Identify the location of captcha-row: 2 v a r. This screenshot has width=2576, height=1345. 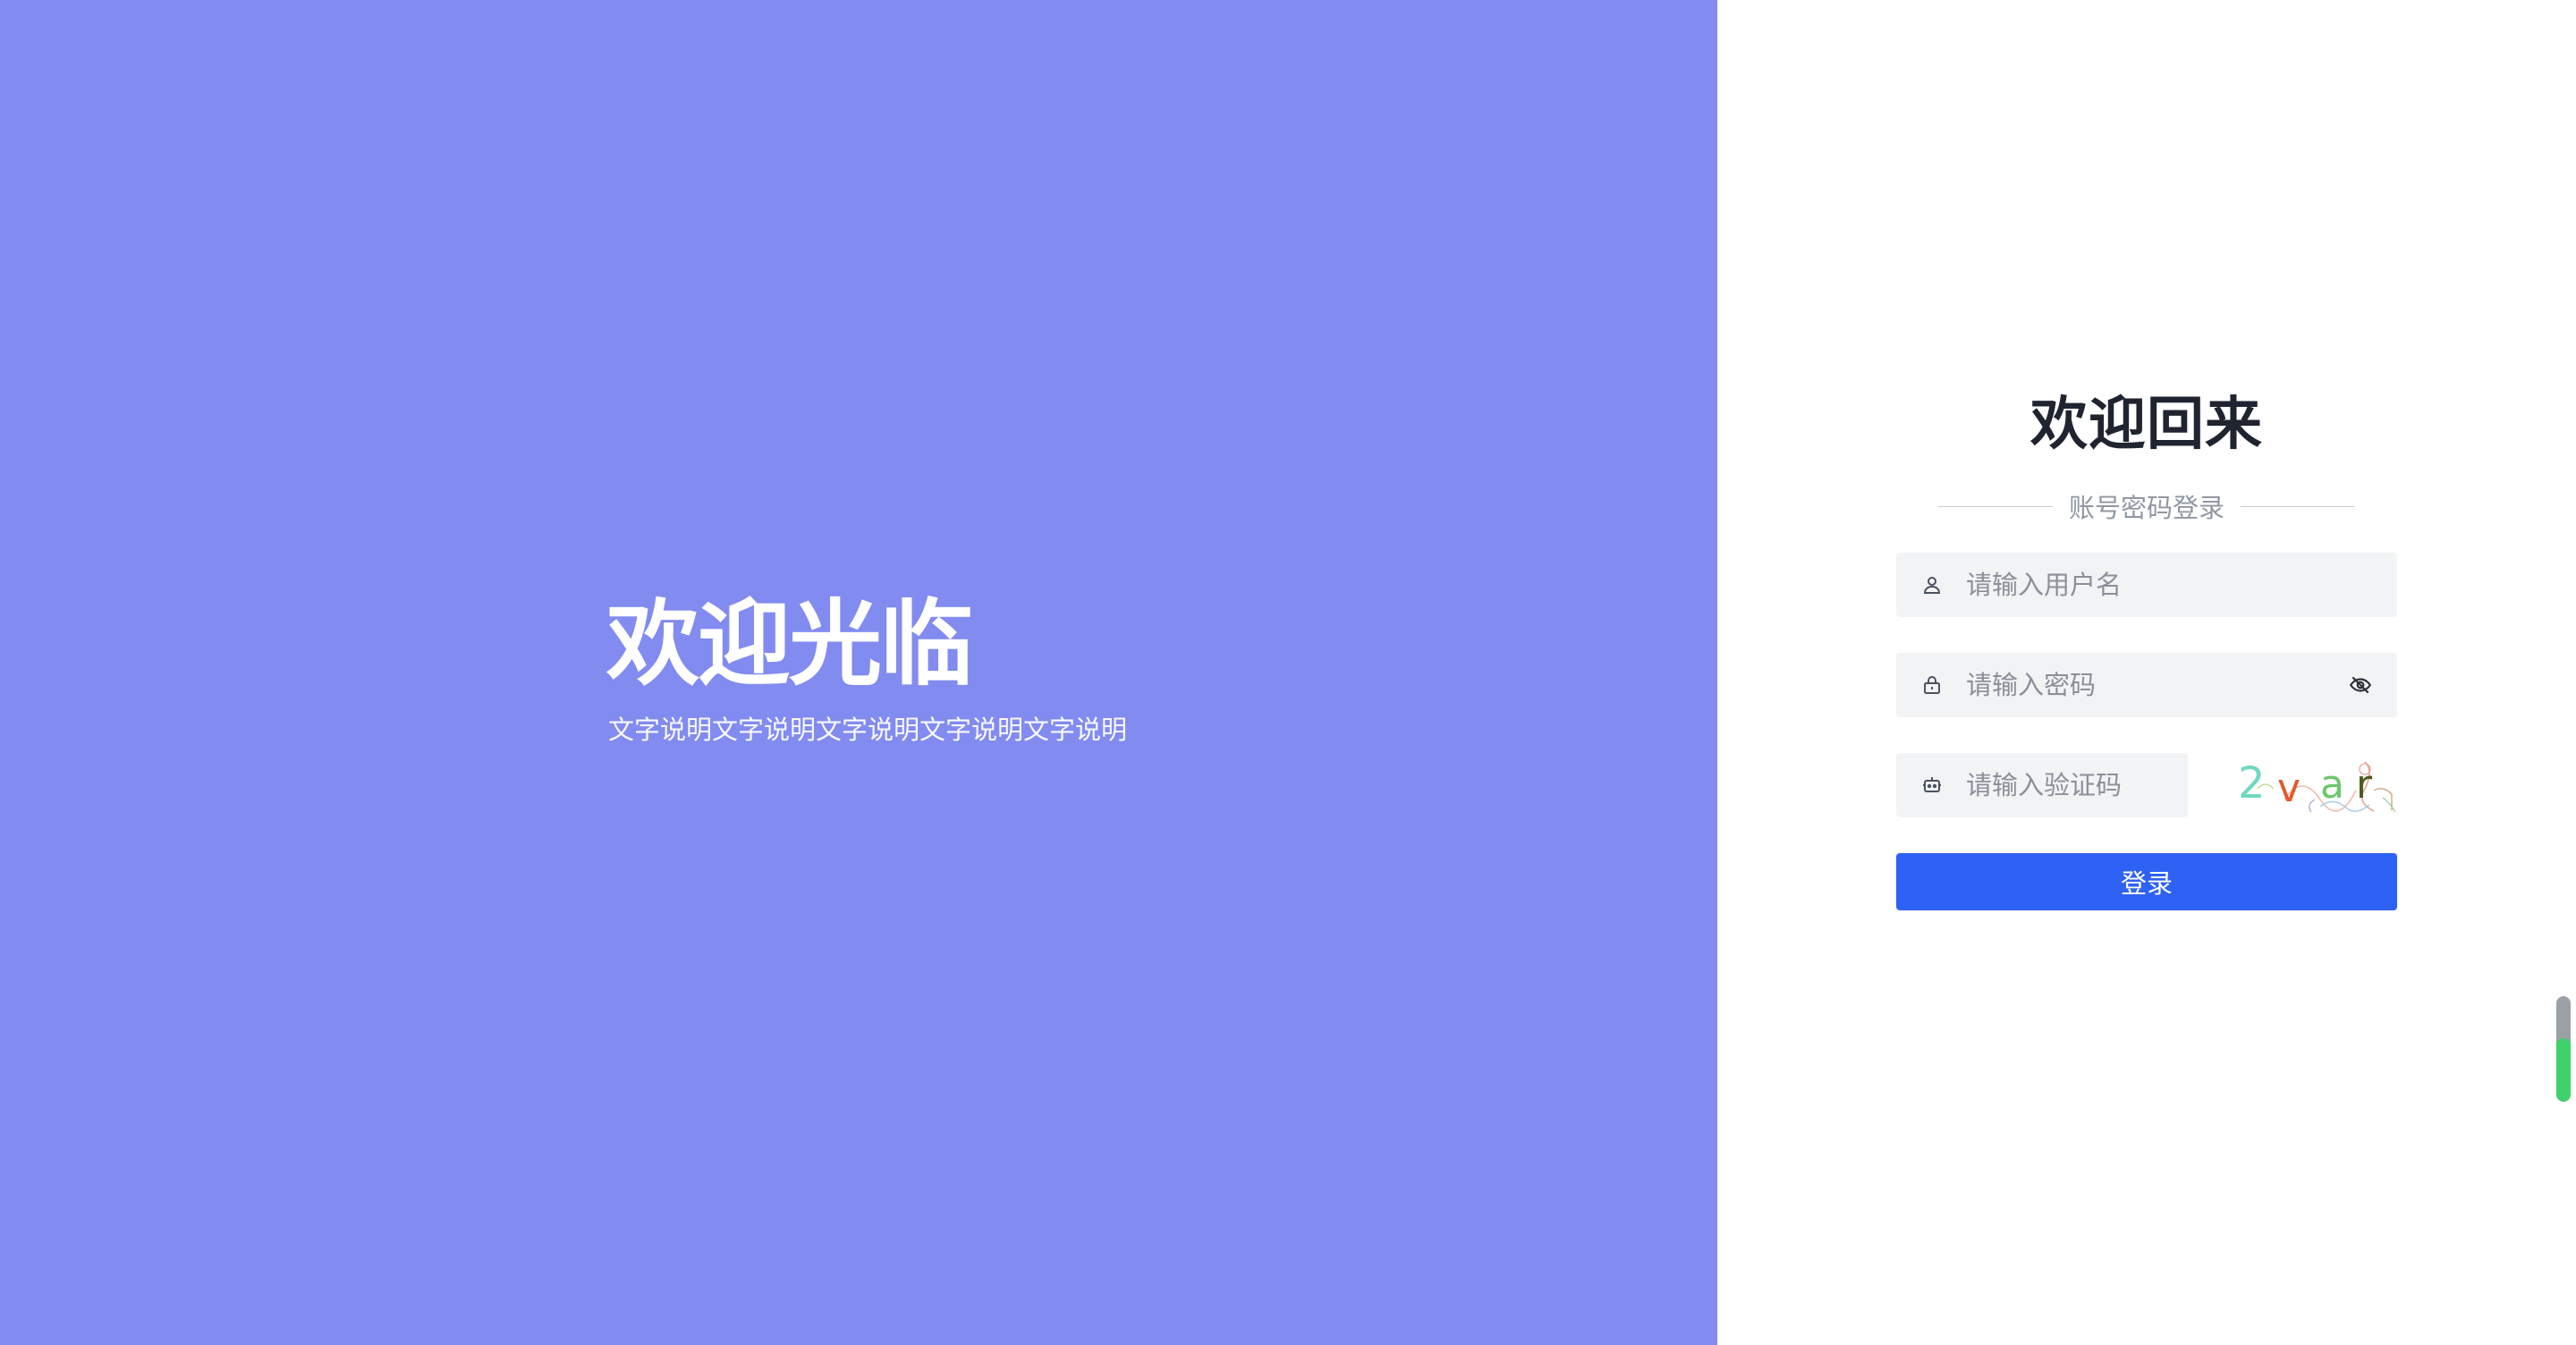
(2146, 785).